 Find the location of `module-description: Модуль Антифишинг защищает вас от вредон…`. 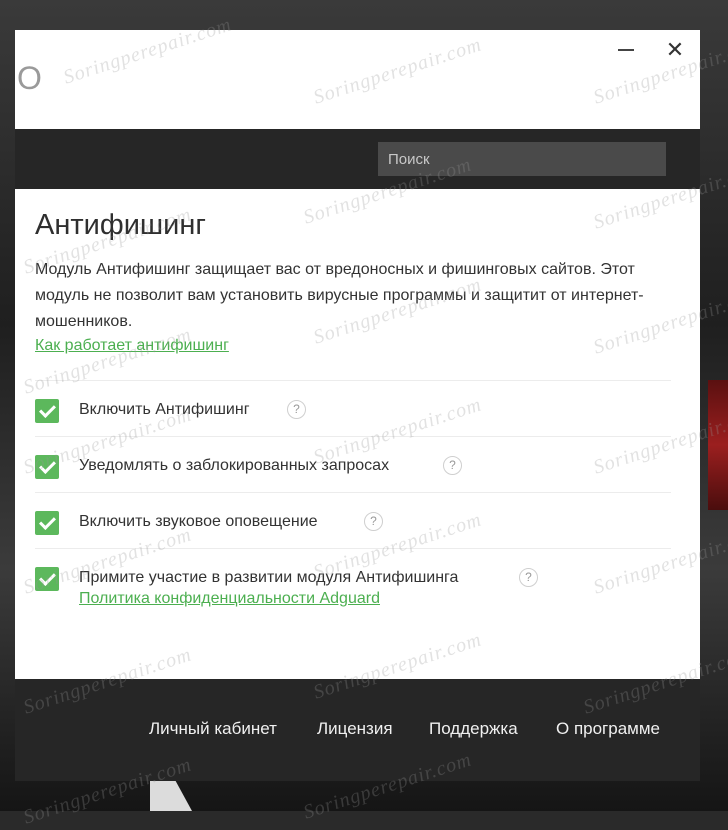

module-description: Модуль Антифишинг защищает вас от вредон… is located at coordinates (339, 295).